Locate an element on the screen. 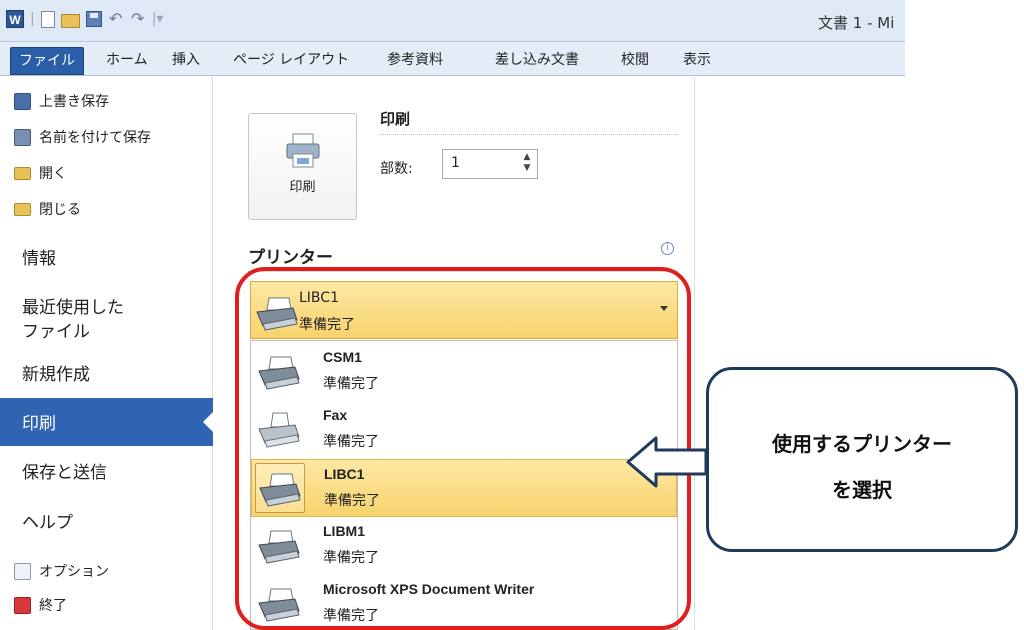 The image size is (1024, 630). tab-review: 校閲 is located at coordinates (635, 61).